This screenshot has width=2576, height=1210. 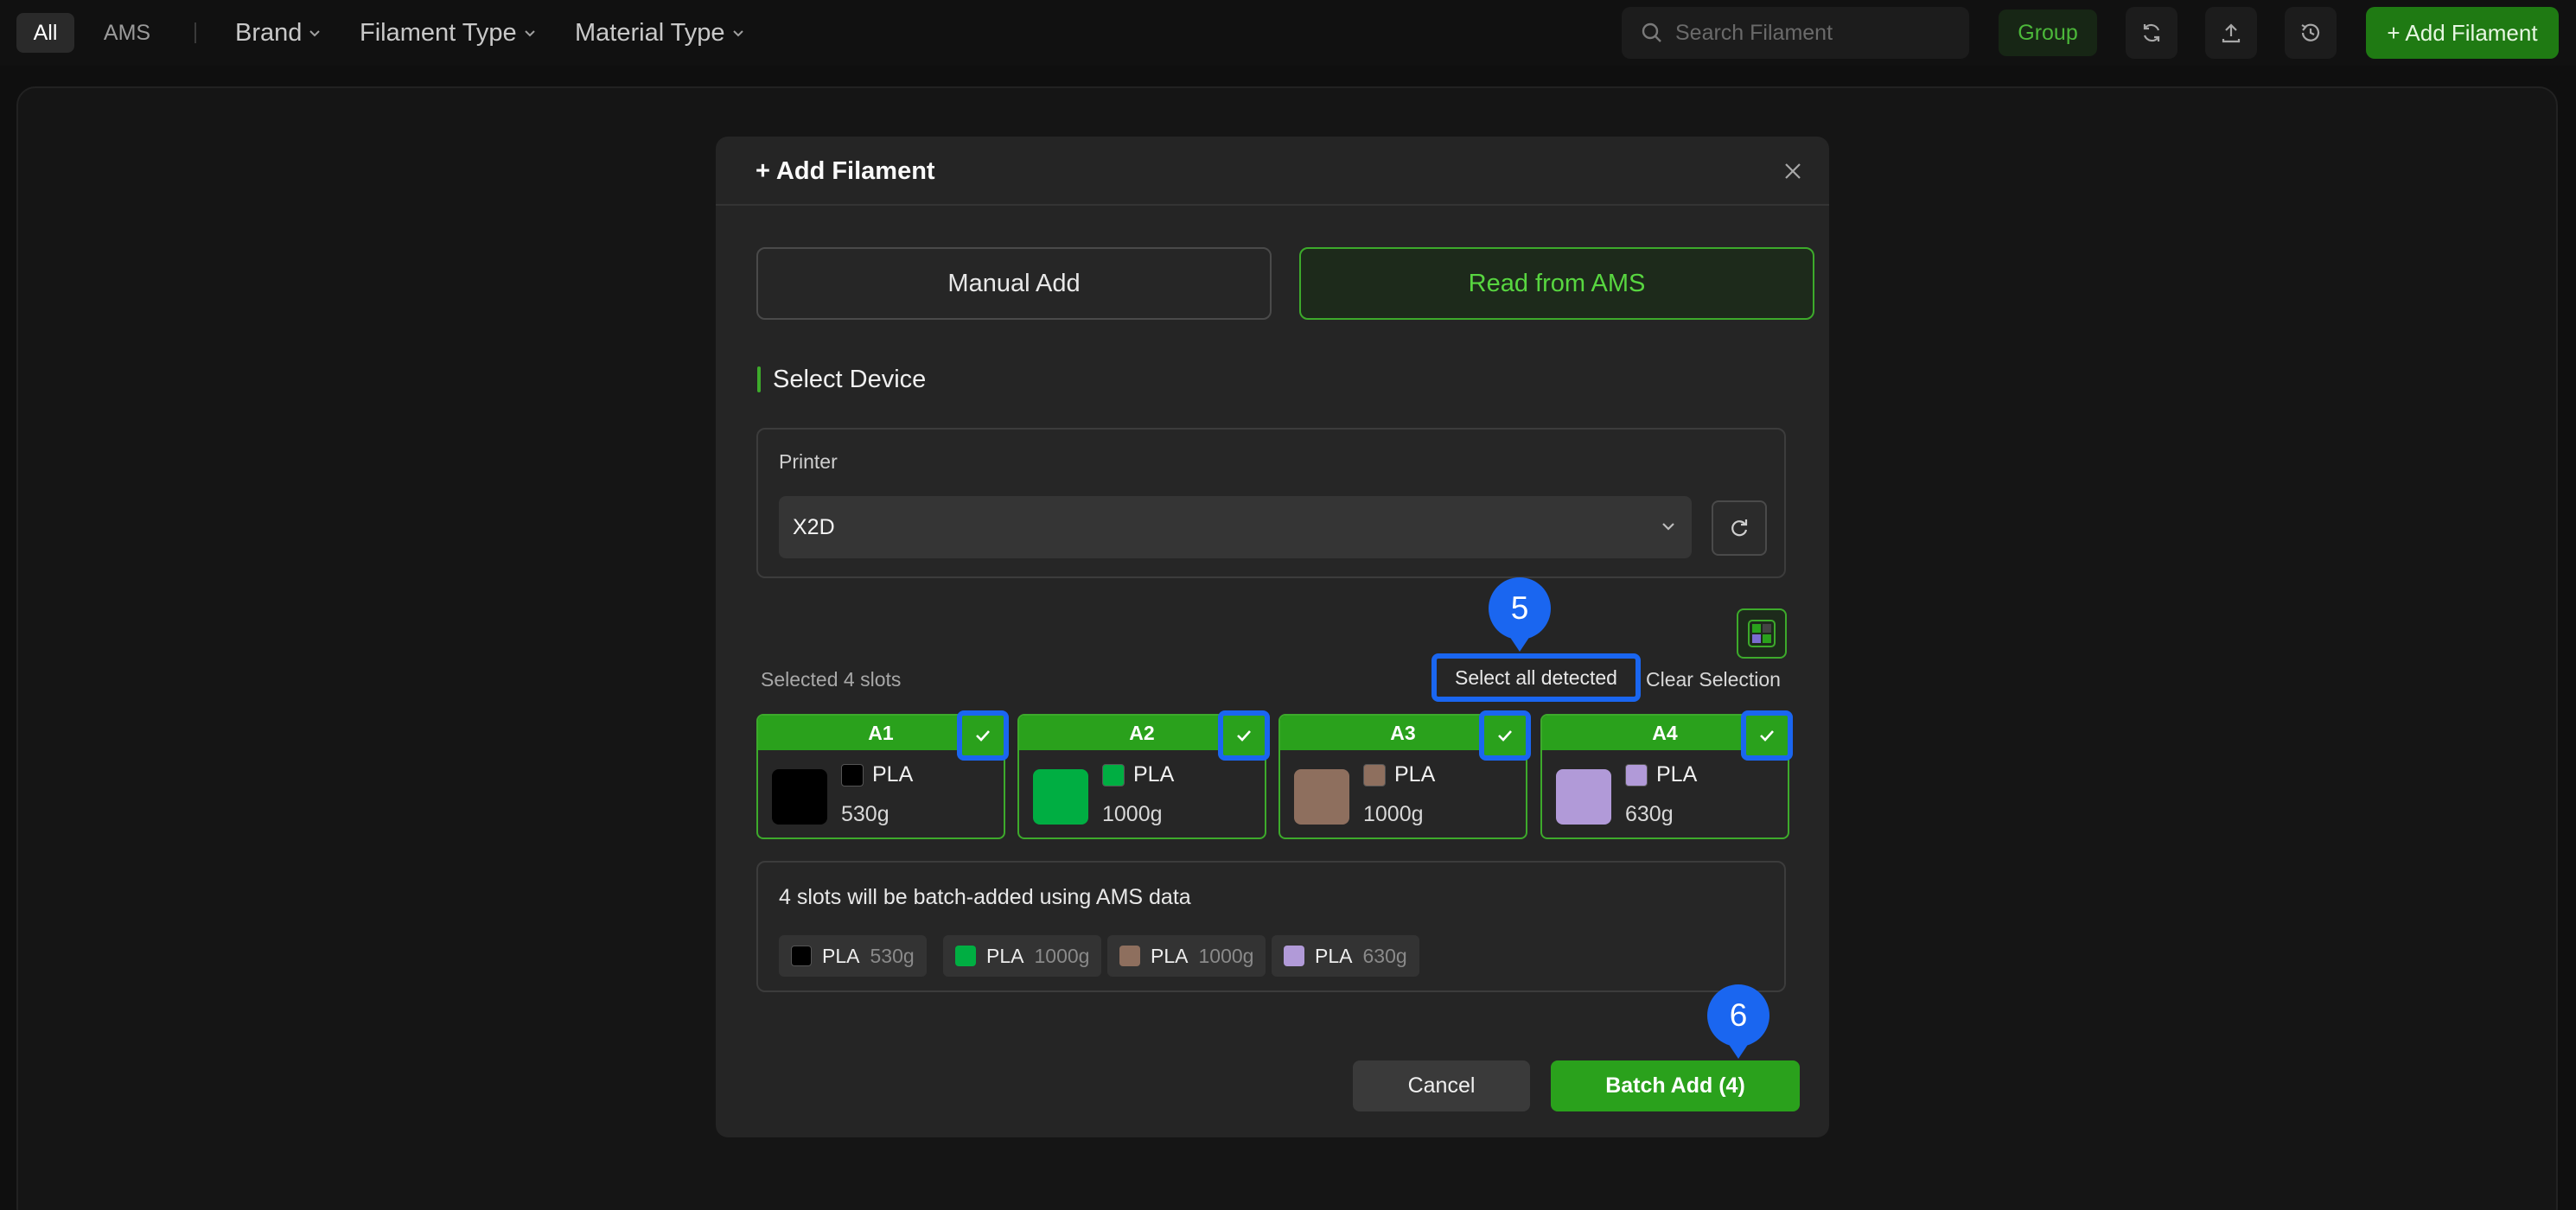 What do you see at coordinates (2462, 33) in the screenshot?
I see `add-filament-button: + Add Filament` at bounding box center [2462, 33].